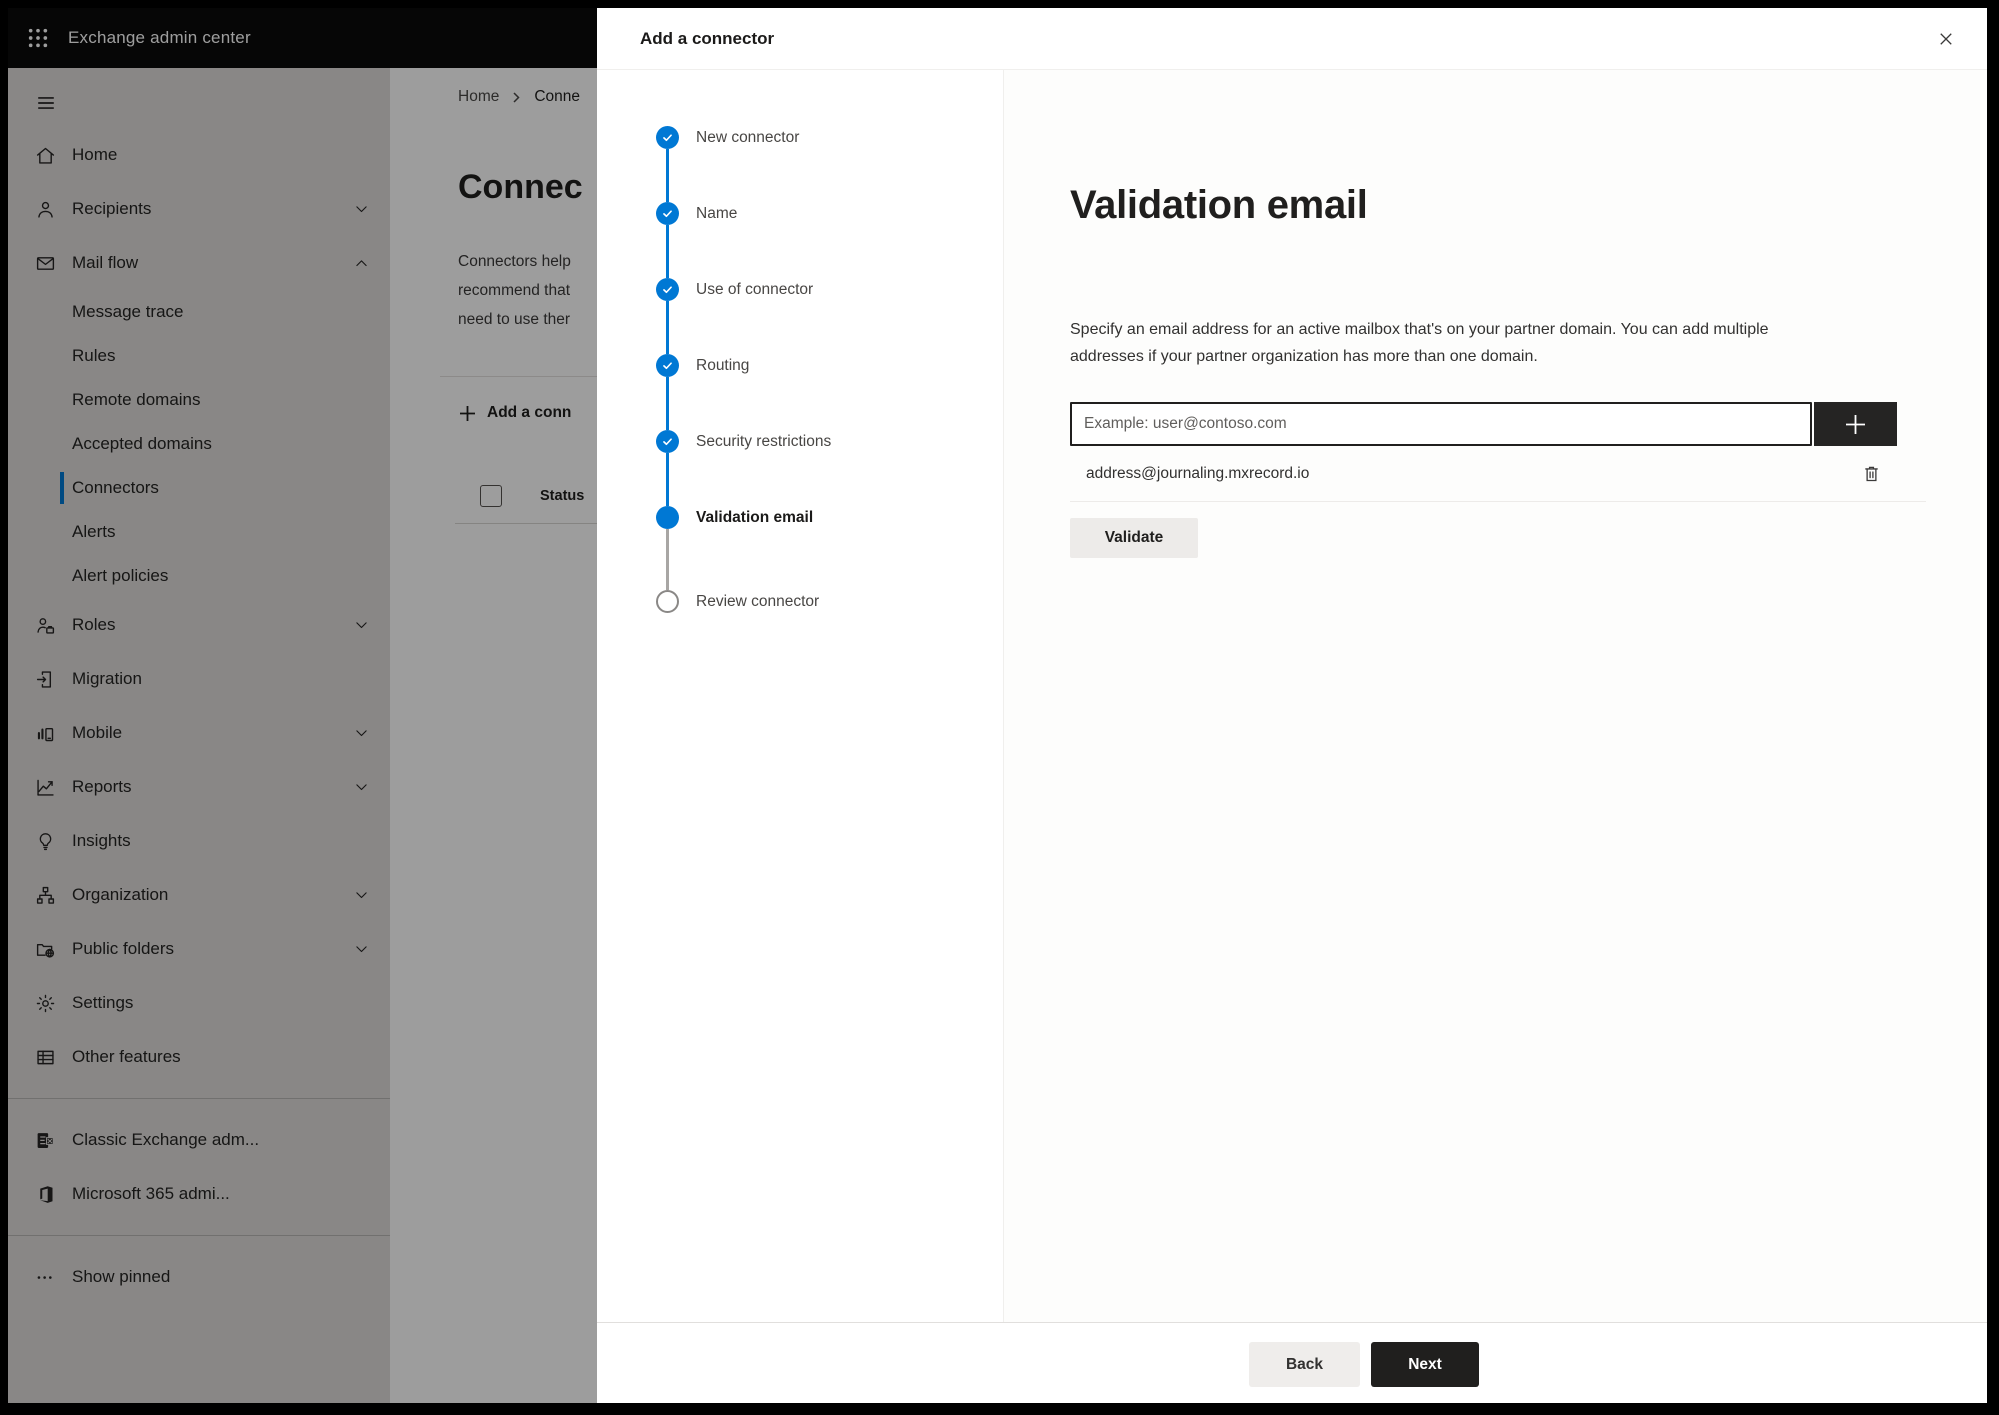 The width and height of the screenshot is (1999, 1415). I want to click on panel-header: Add a connector, so click(1292, 39).